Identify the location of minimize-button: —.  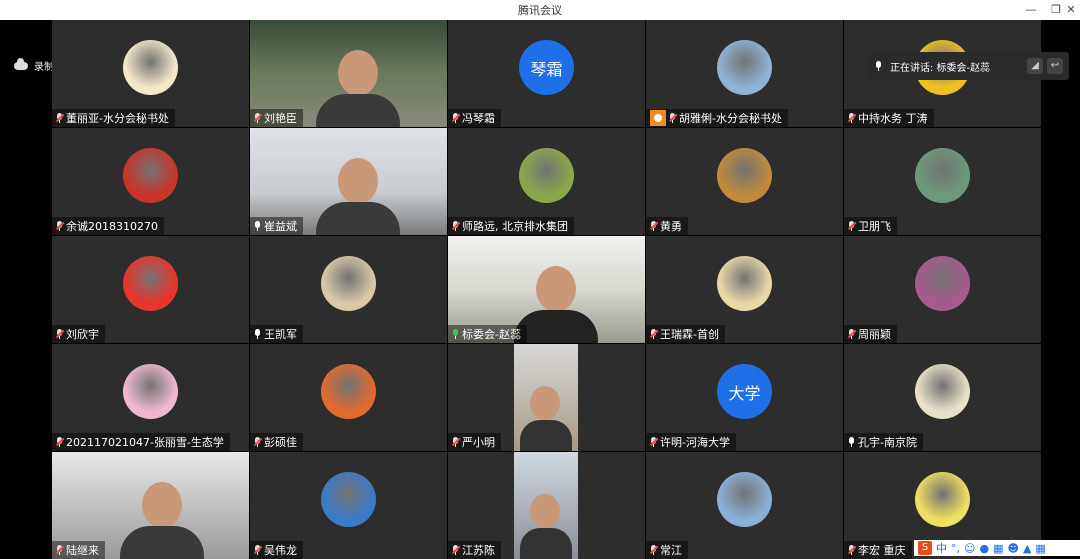
(1031, 10).